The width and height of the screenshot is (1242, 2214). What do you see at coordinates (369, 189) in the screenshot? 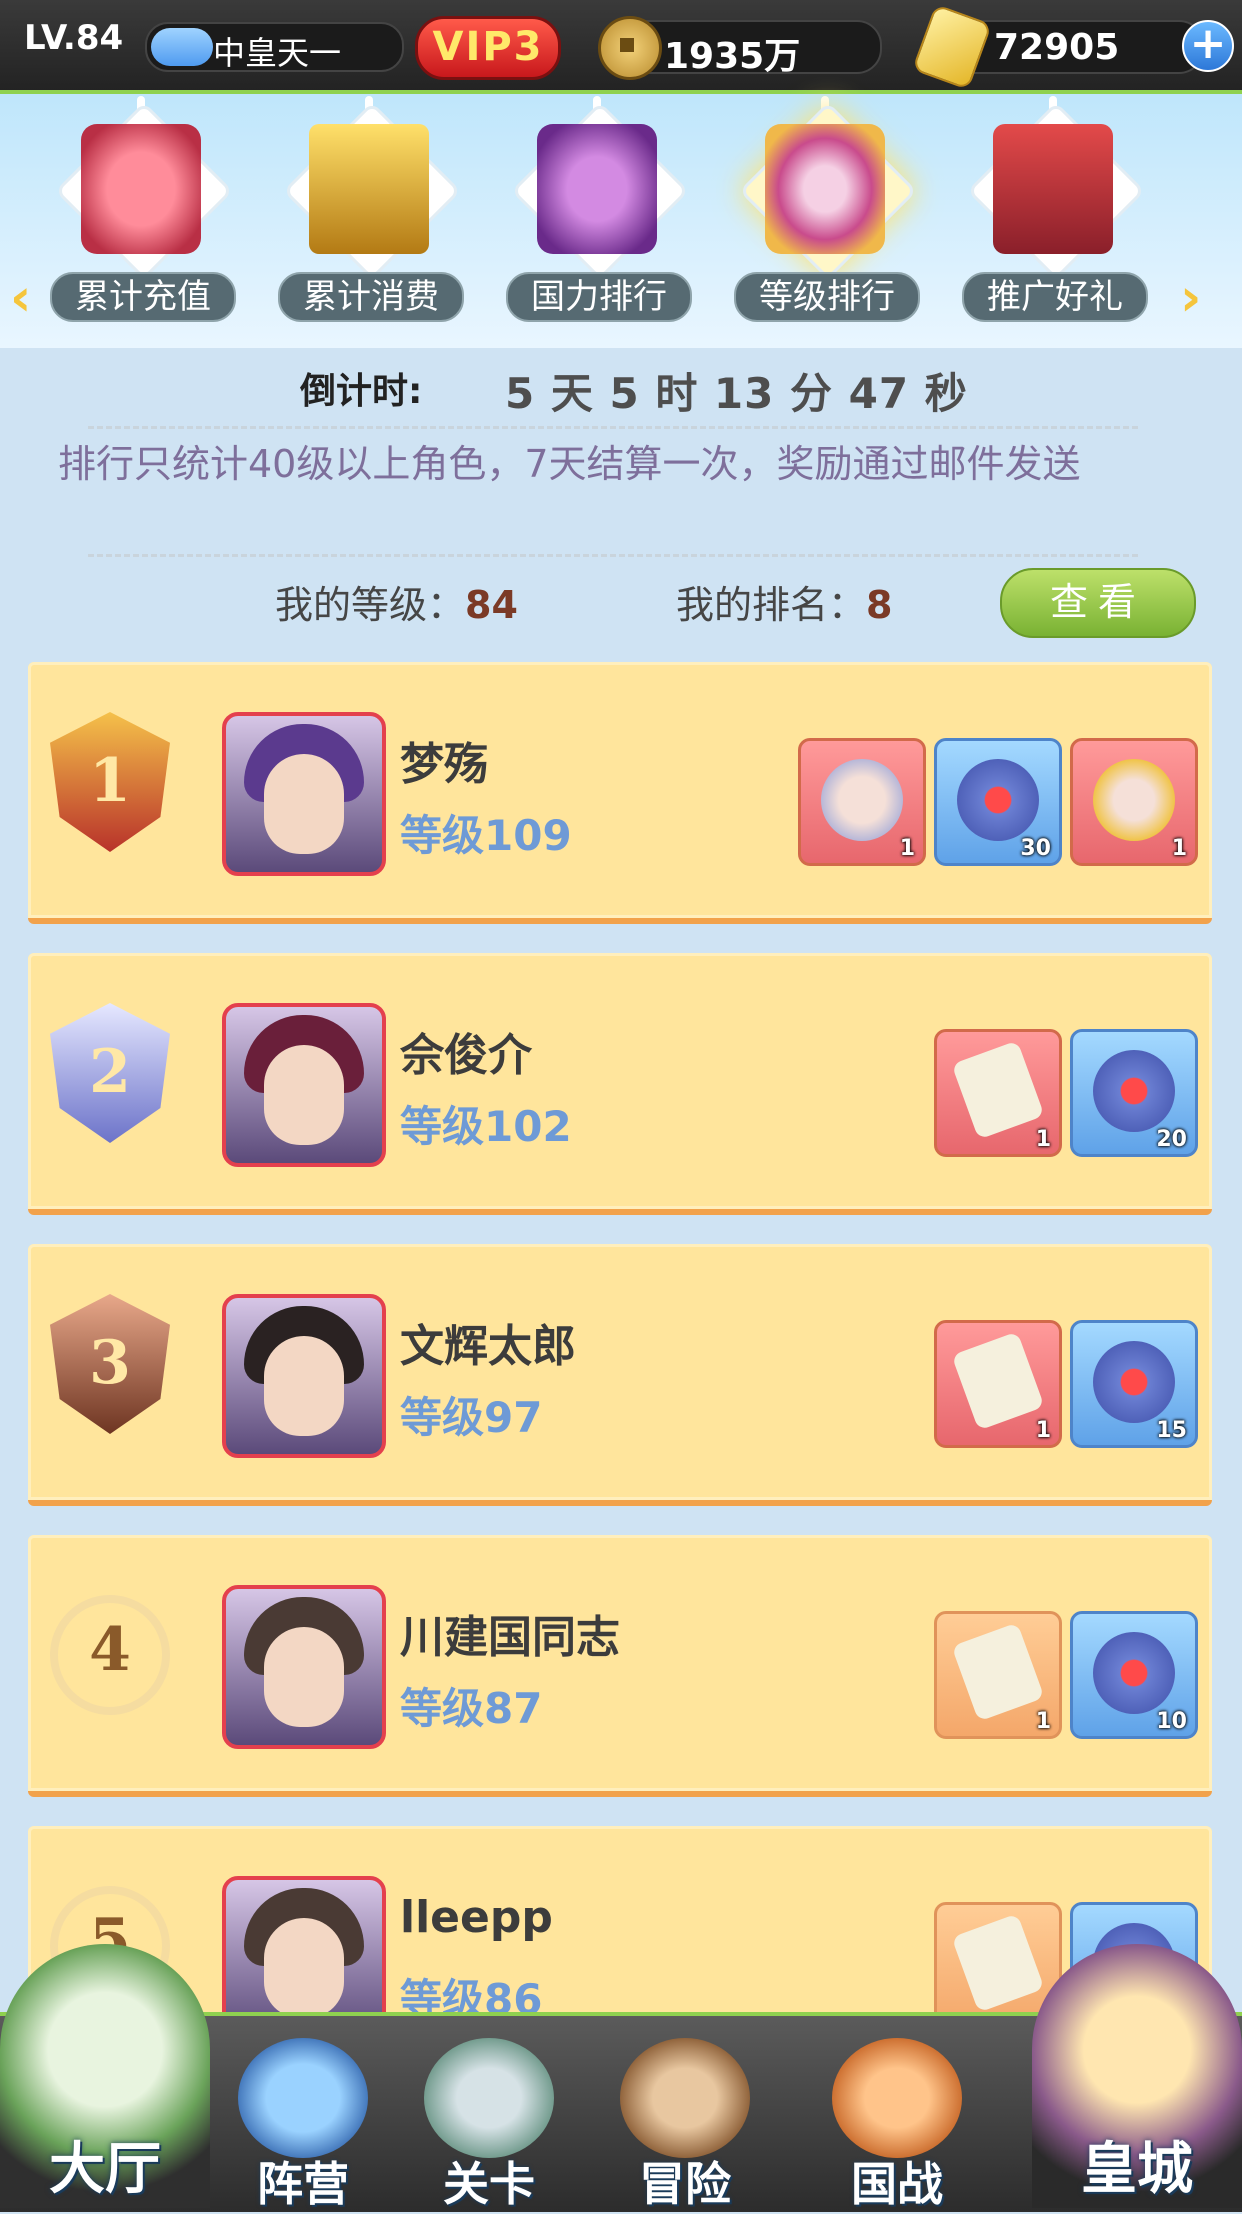
I see `treasure-chest-icon` at bounding box center [369, 189].